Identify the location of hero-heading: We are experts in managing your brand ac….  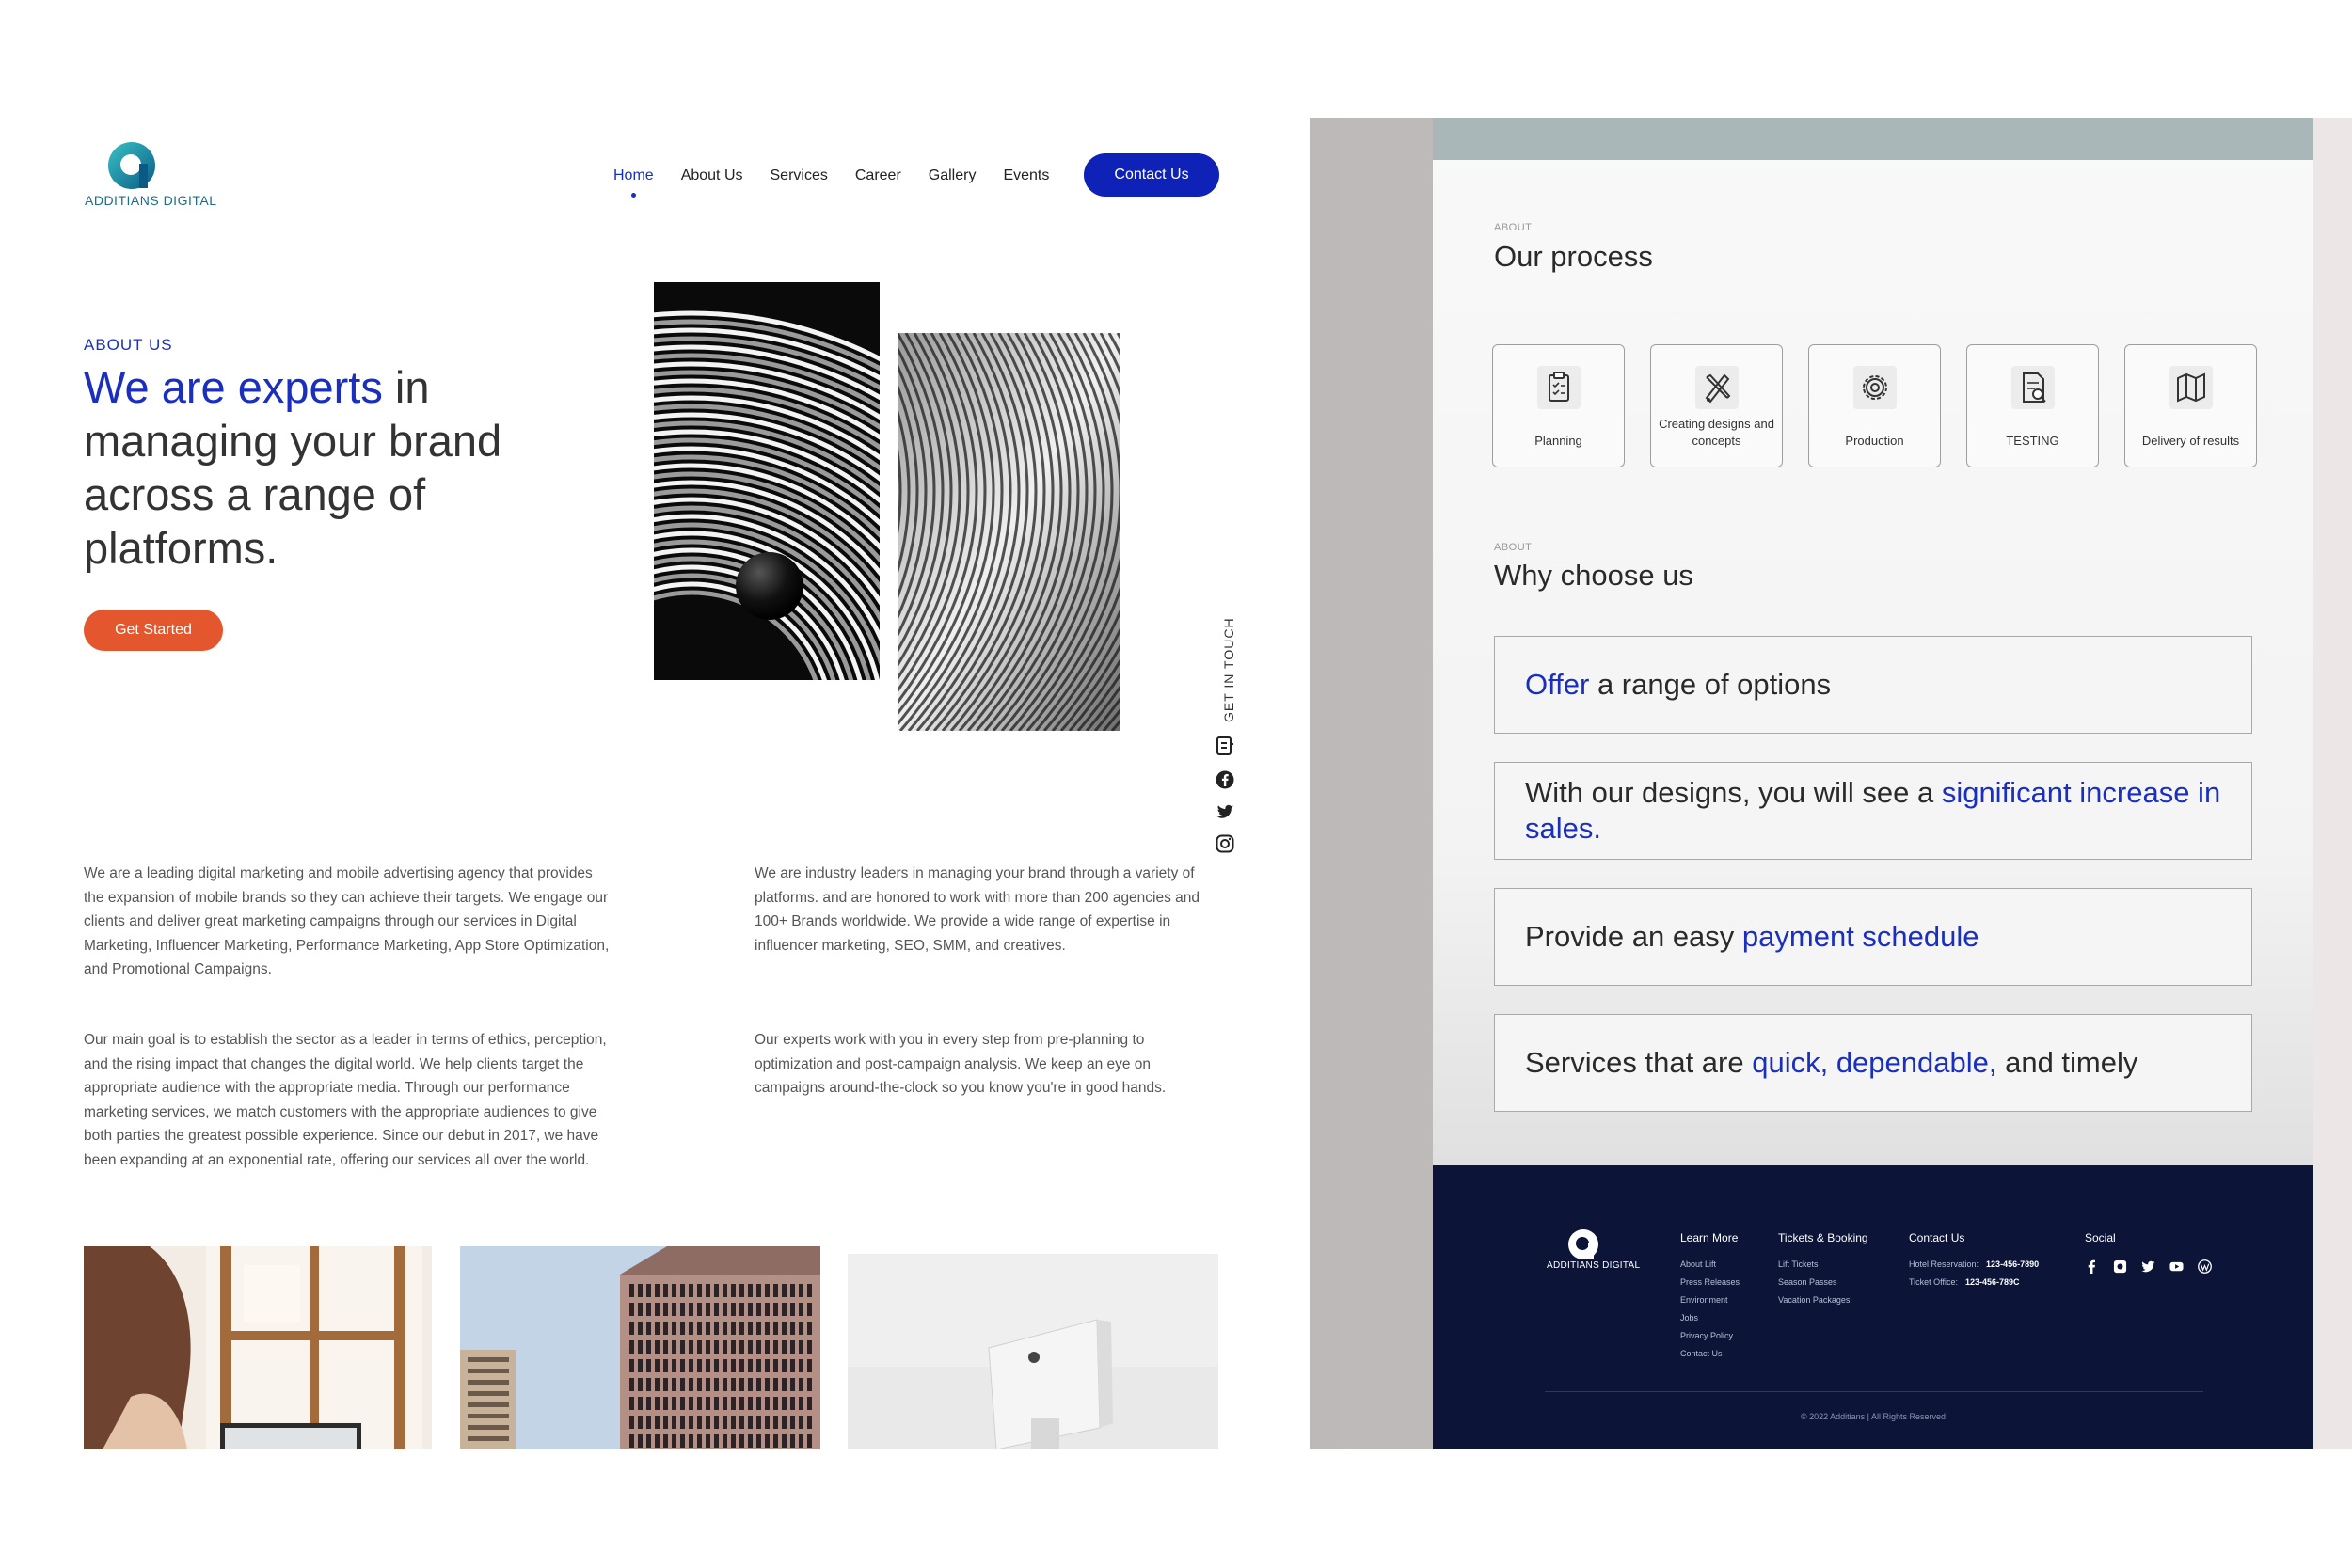
(347, 467).